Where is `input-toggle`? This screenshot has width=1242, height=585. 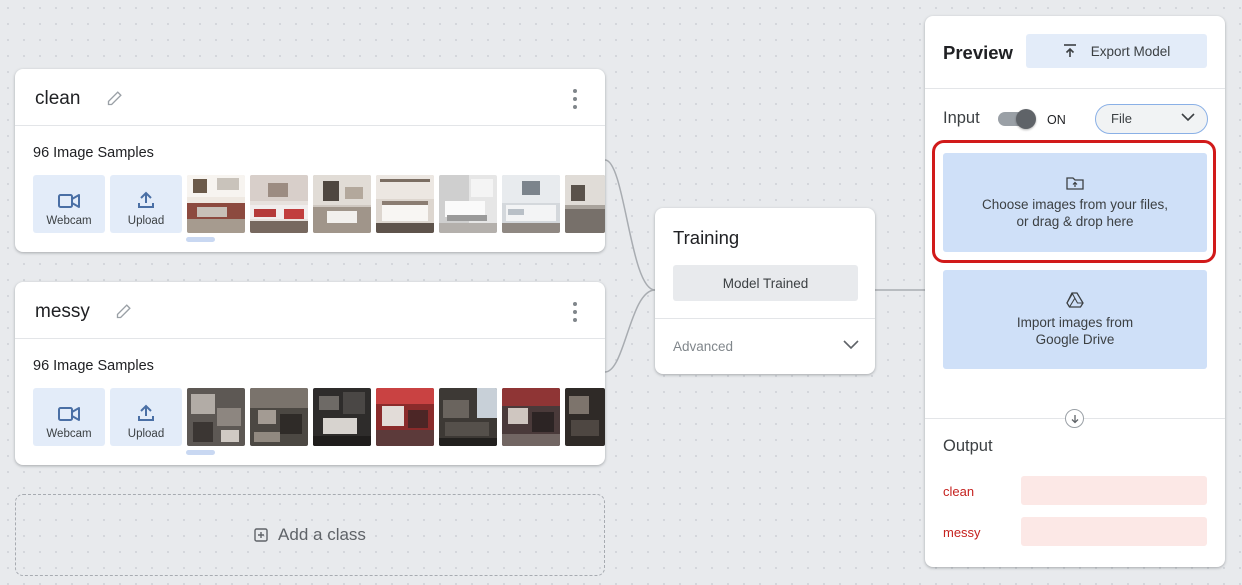 input-toggle is located at coordinates (1017, 119).